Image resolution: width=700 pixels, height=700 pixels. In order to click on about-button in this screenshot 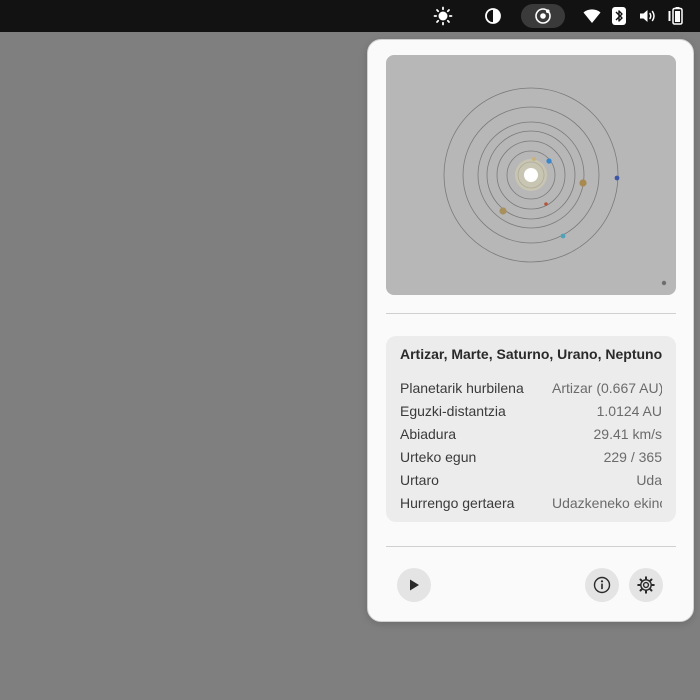, I will do `click(602, 585)`.